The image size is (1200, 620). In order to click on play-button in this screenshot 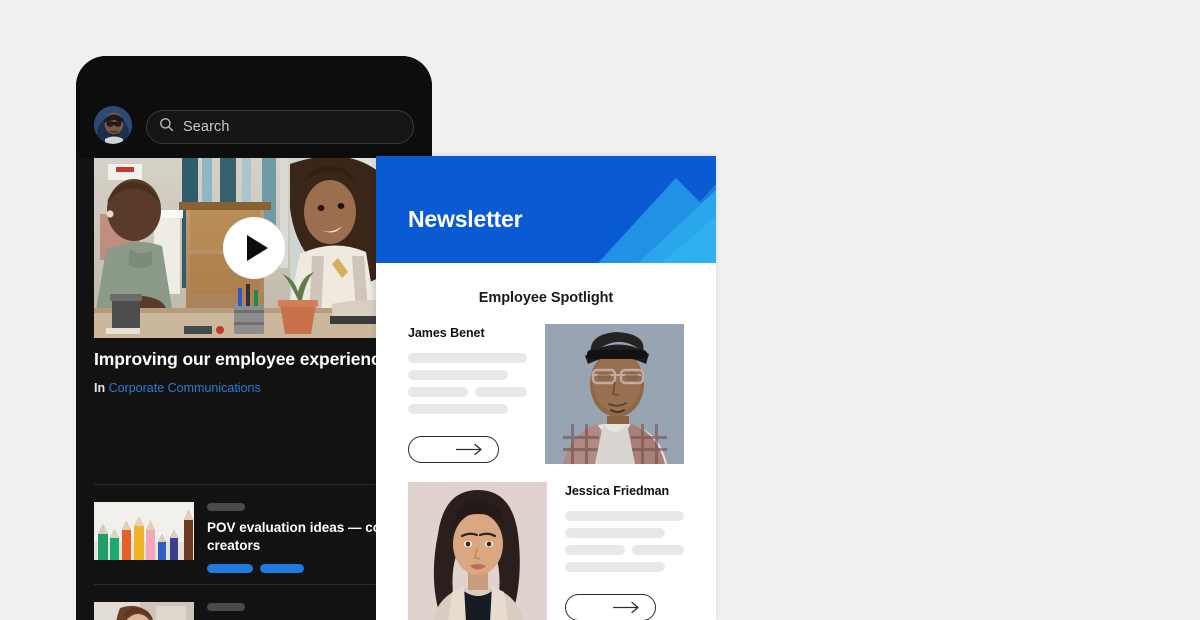, I will do `click(254, 248)`.